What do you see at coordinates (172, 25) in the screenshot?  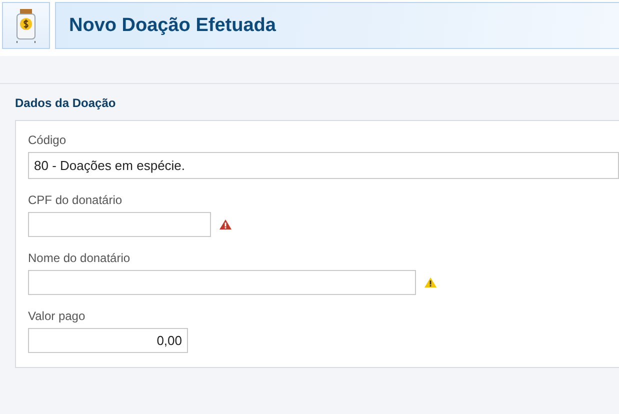 I see `page-title: Novo Doação Efetuada` at bounding box center [172, 25].